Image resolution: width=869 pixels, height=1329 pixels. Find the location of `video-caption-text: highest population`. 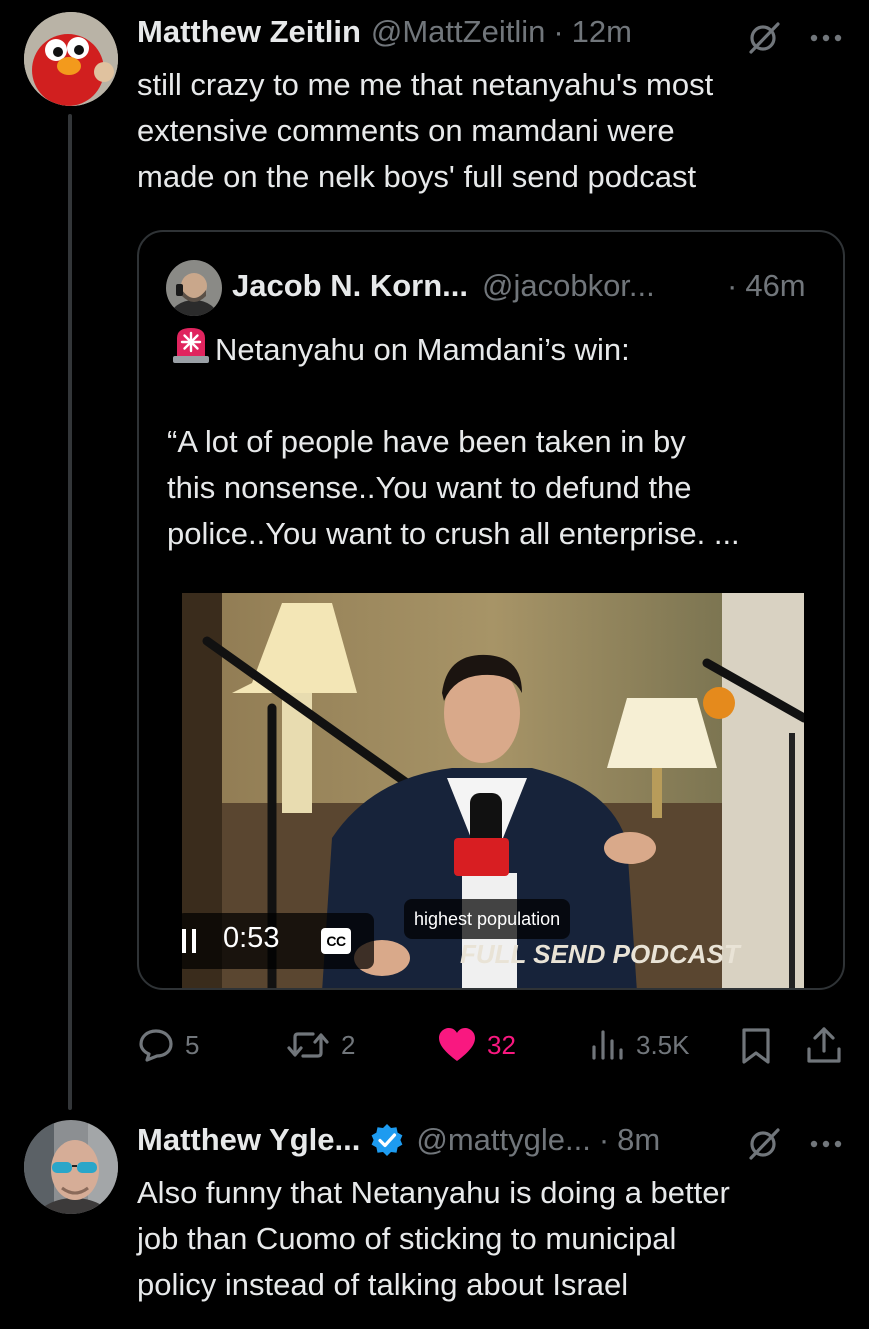

video-caption-text: highest population is located at coordinates (487, 918).